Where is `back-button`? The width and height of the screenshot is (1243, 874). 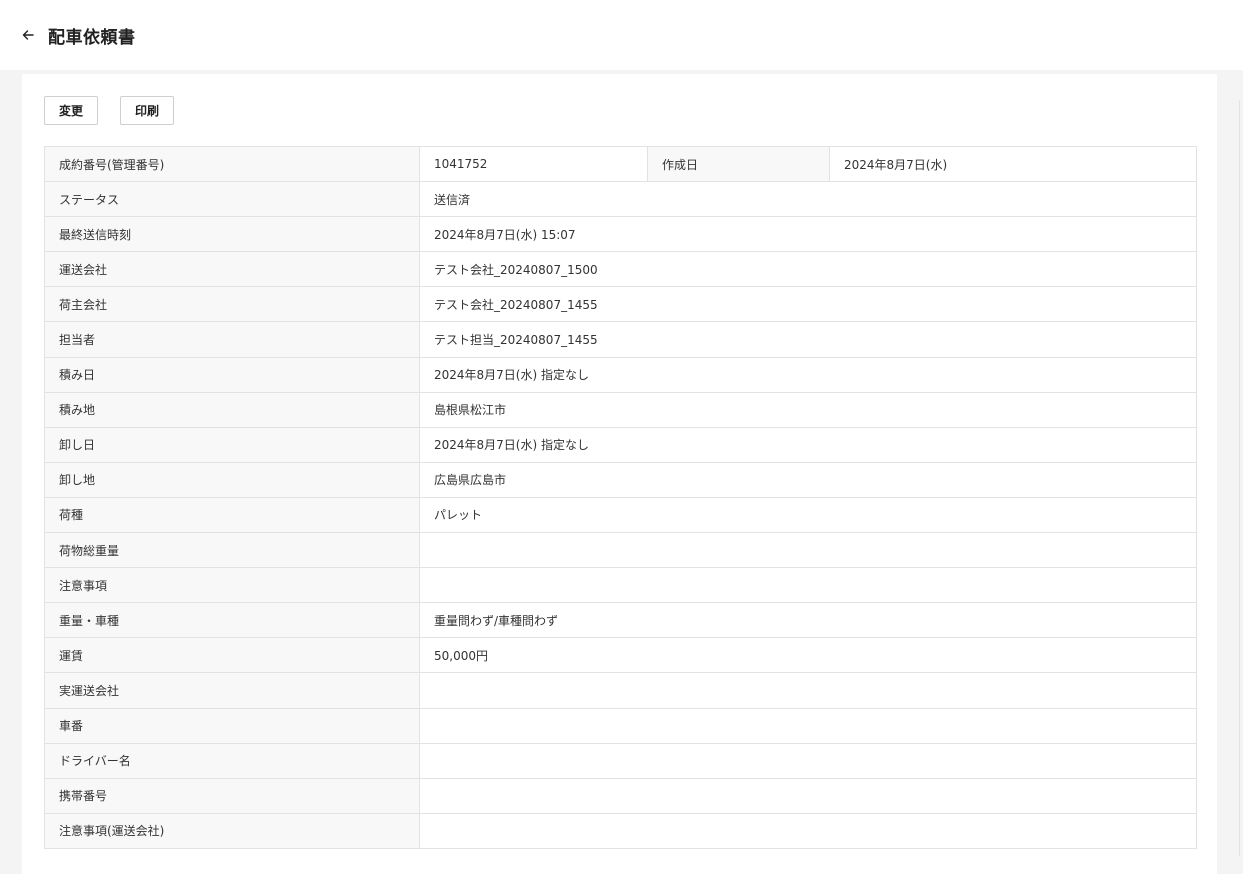
back-button is located at coordinates (28, 35).